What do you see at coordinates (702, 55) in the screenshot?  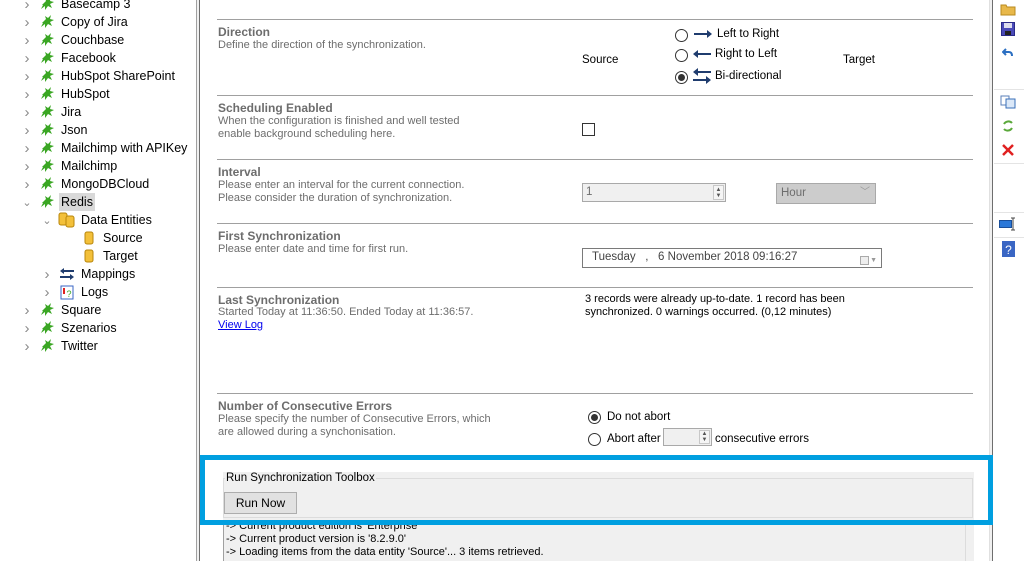 I see `arrow-left-icon` at bounding box center [702, 55].